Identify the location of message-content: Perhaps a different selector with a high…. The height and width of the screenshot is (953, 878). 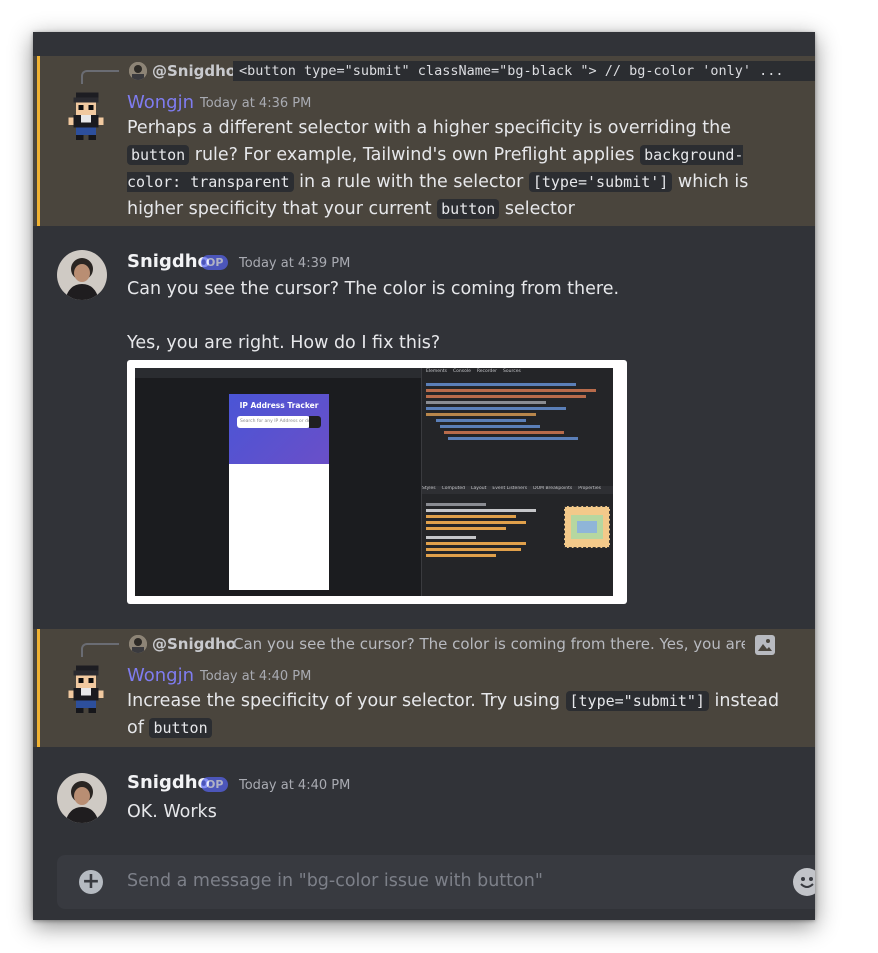
(462, 169).